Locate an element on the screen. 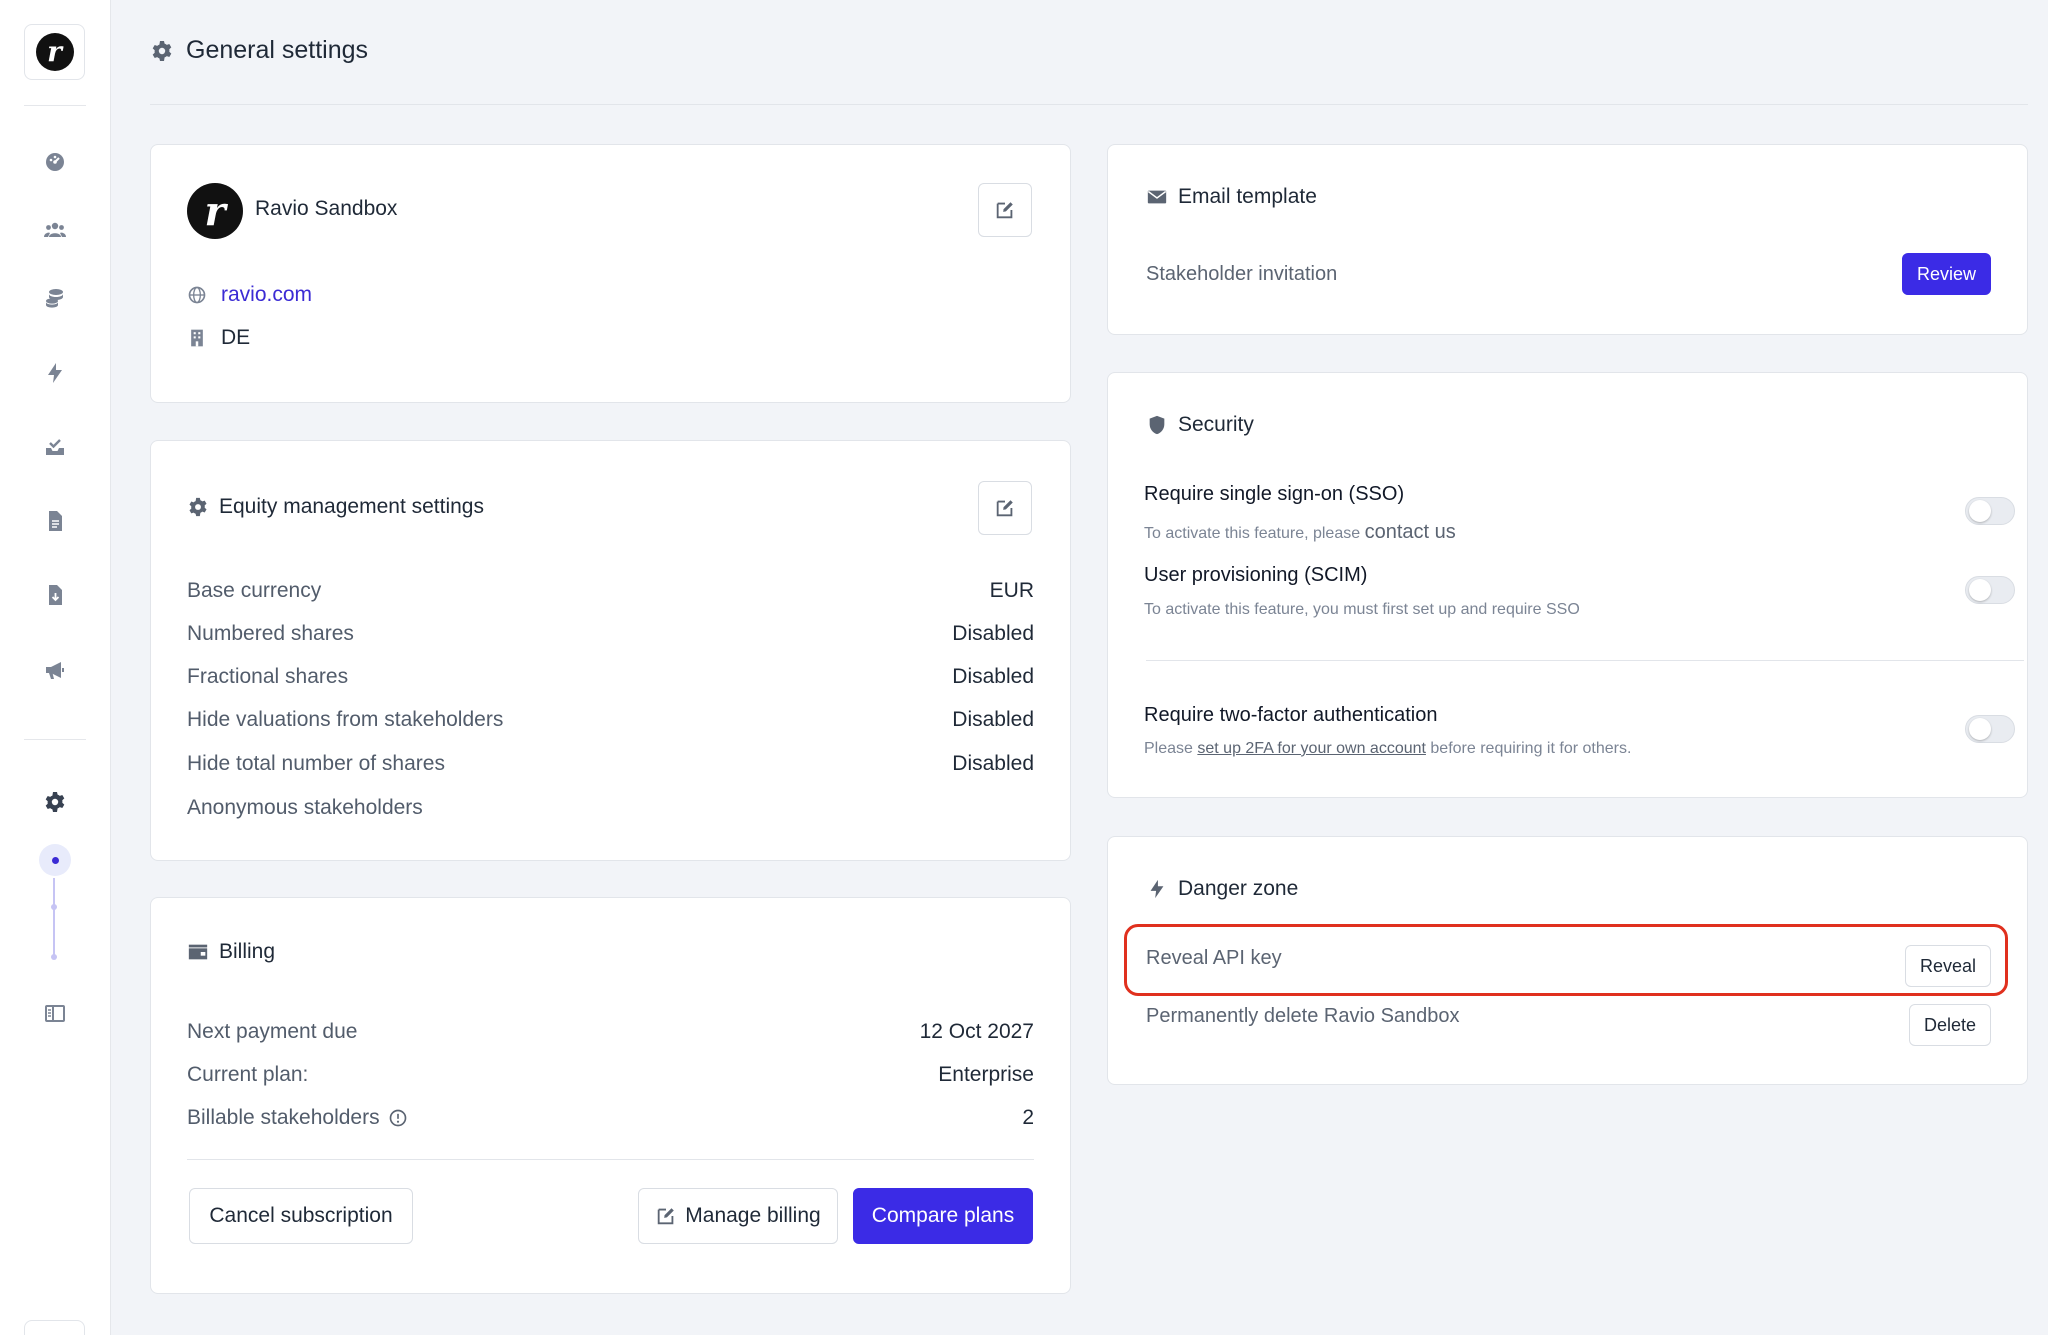 Image resolution: width=2048 pixels, height=1335 pixels. sidebar-item-dashboard is located at coordinates (55, 162).